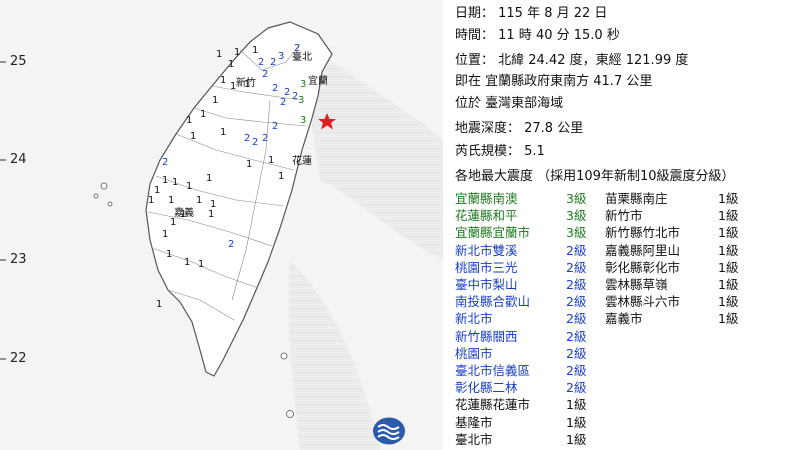  I want to click on intensity-location: 臺北市信義區, so click(493, 370).